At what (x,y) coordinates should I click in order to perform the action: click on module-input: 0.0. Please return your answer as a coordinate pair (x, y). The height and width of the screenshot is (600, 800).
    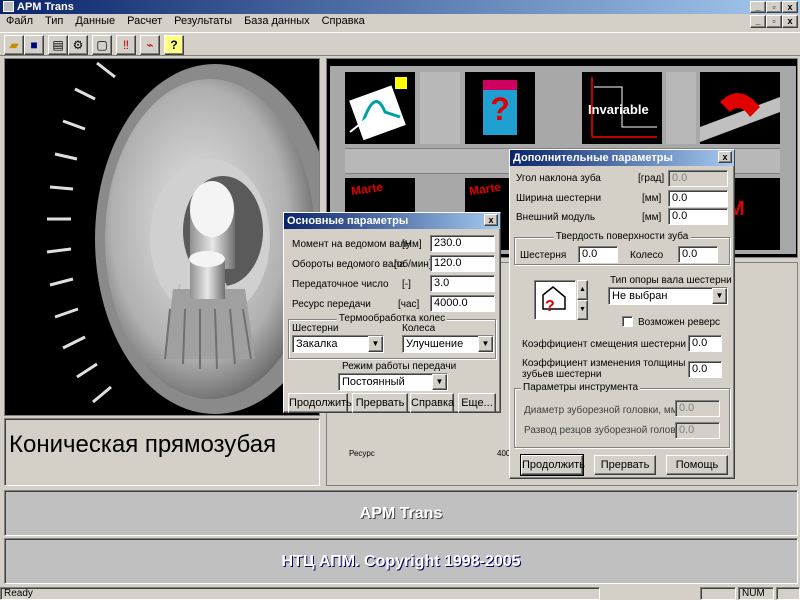
    Looking at the image, I should click on (698, 216).